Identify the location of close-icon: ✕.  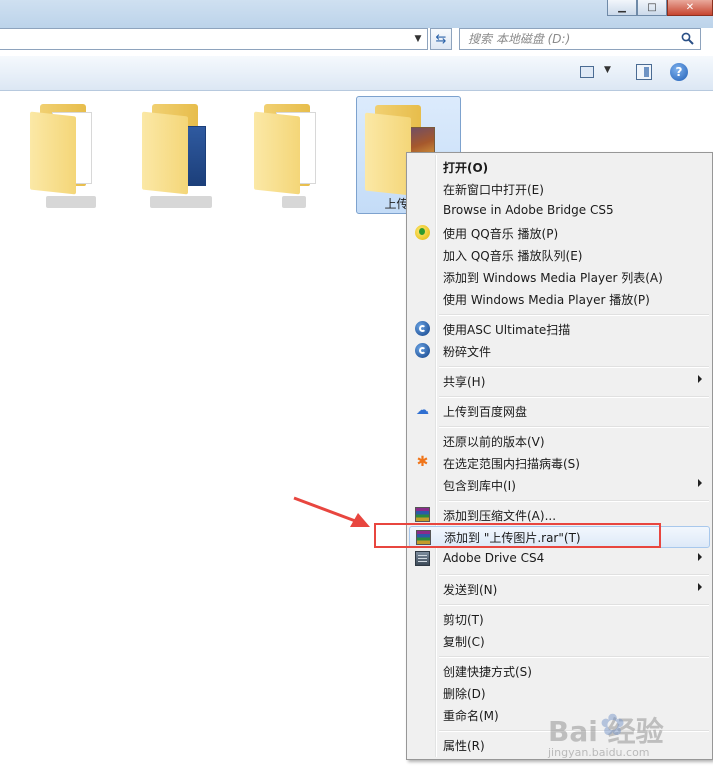
(690, 7).